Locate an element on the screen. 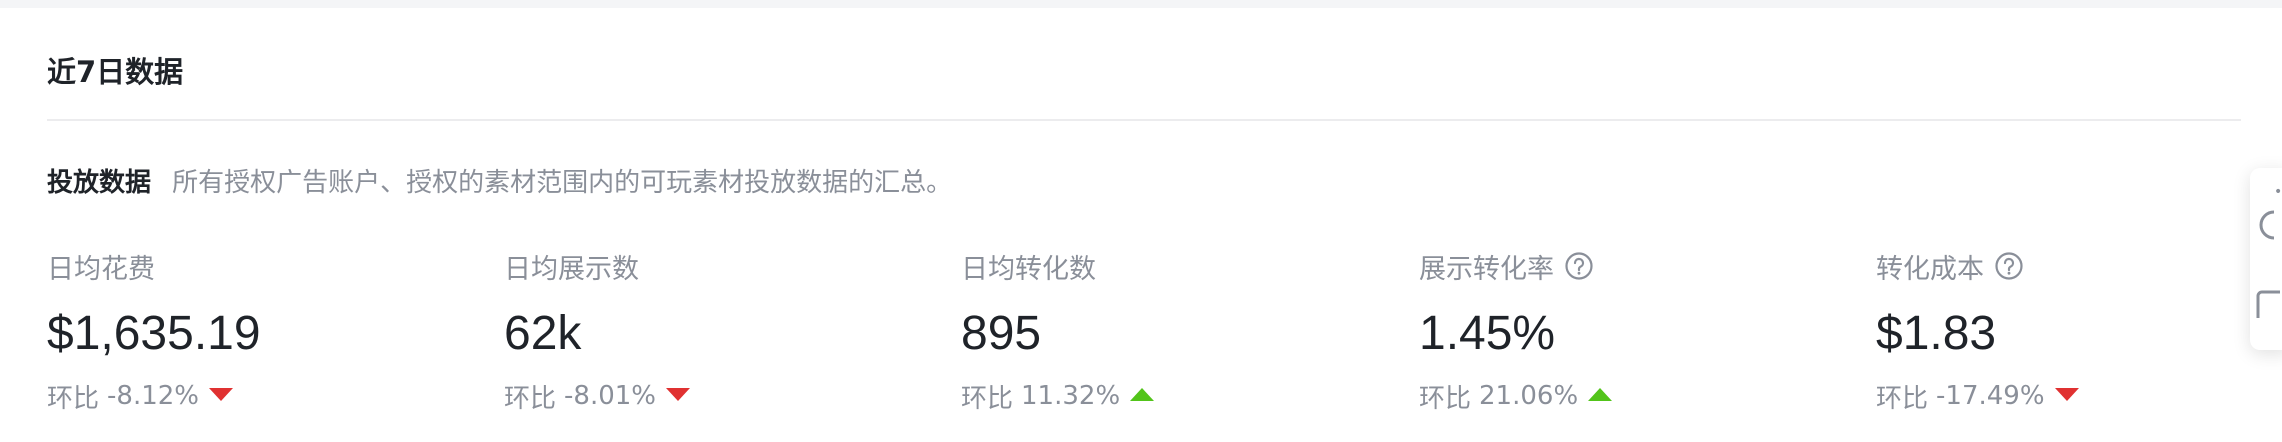  change-value: 21.06% is located at coordinates (1529, 396).